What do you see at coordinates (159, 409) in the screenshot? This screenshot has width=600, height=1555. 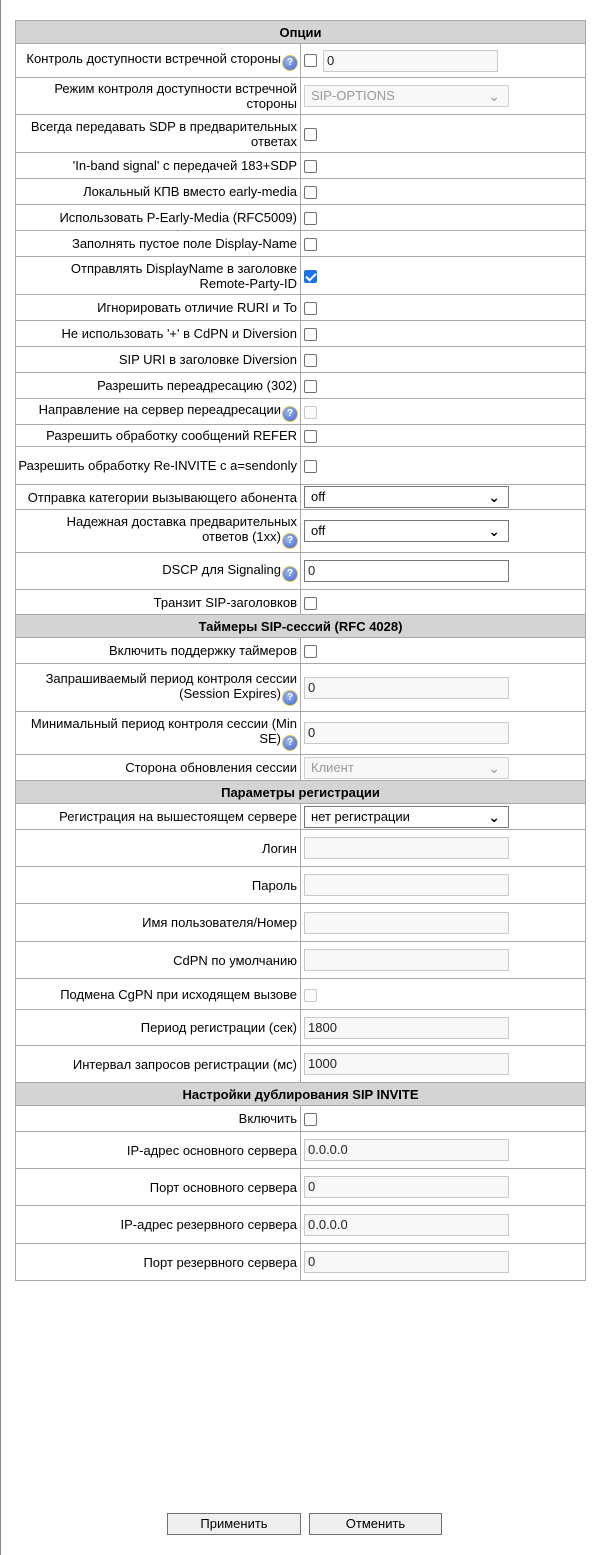 I see `redirect-server-label: Направление на сервер переадресации` at bounding box center [159, 409].